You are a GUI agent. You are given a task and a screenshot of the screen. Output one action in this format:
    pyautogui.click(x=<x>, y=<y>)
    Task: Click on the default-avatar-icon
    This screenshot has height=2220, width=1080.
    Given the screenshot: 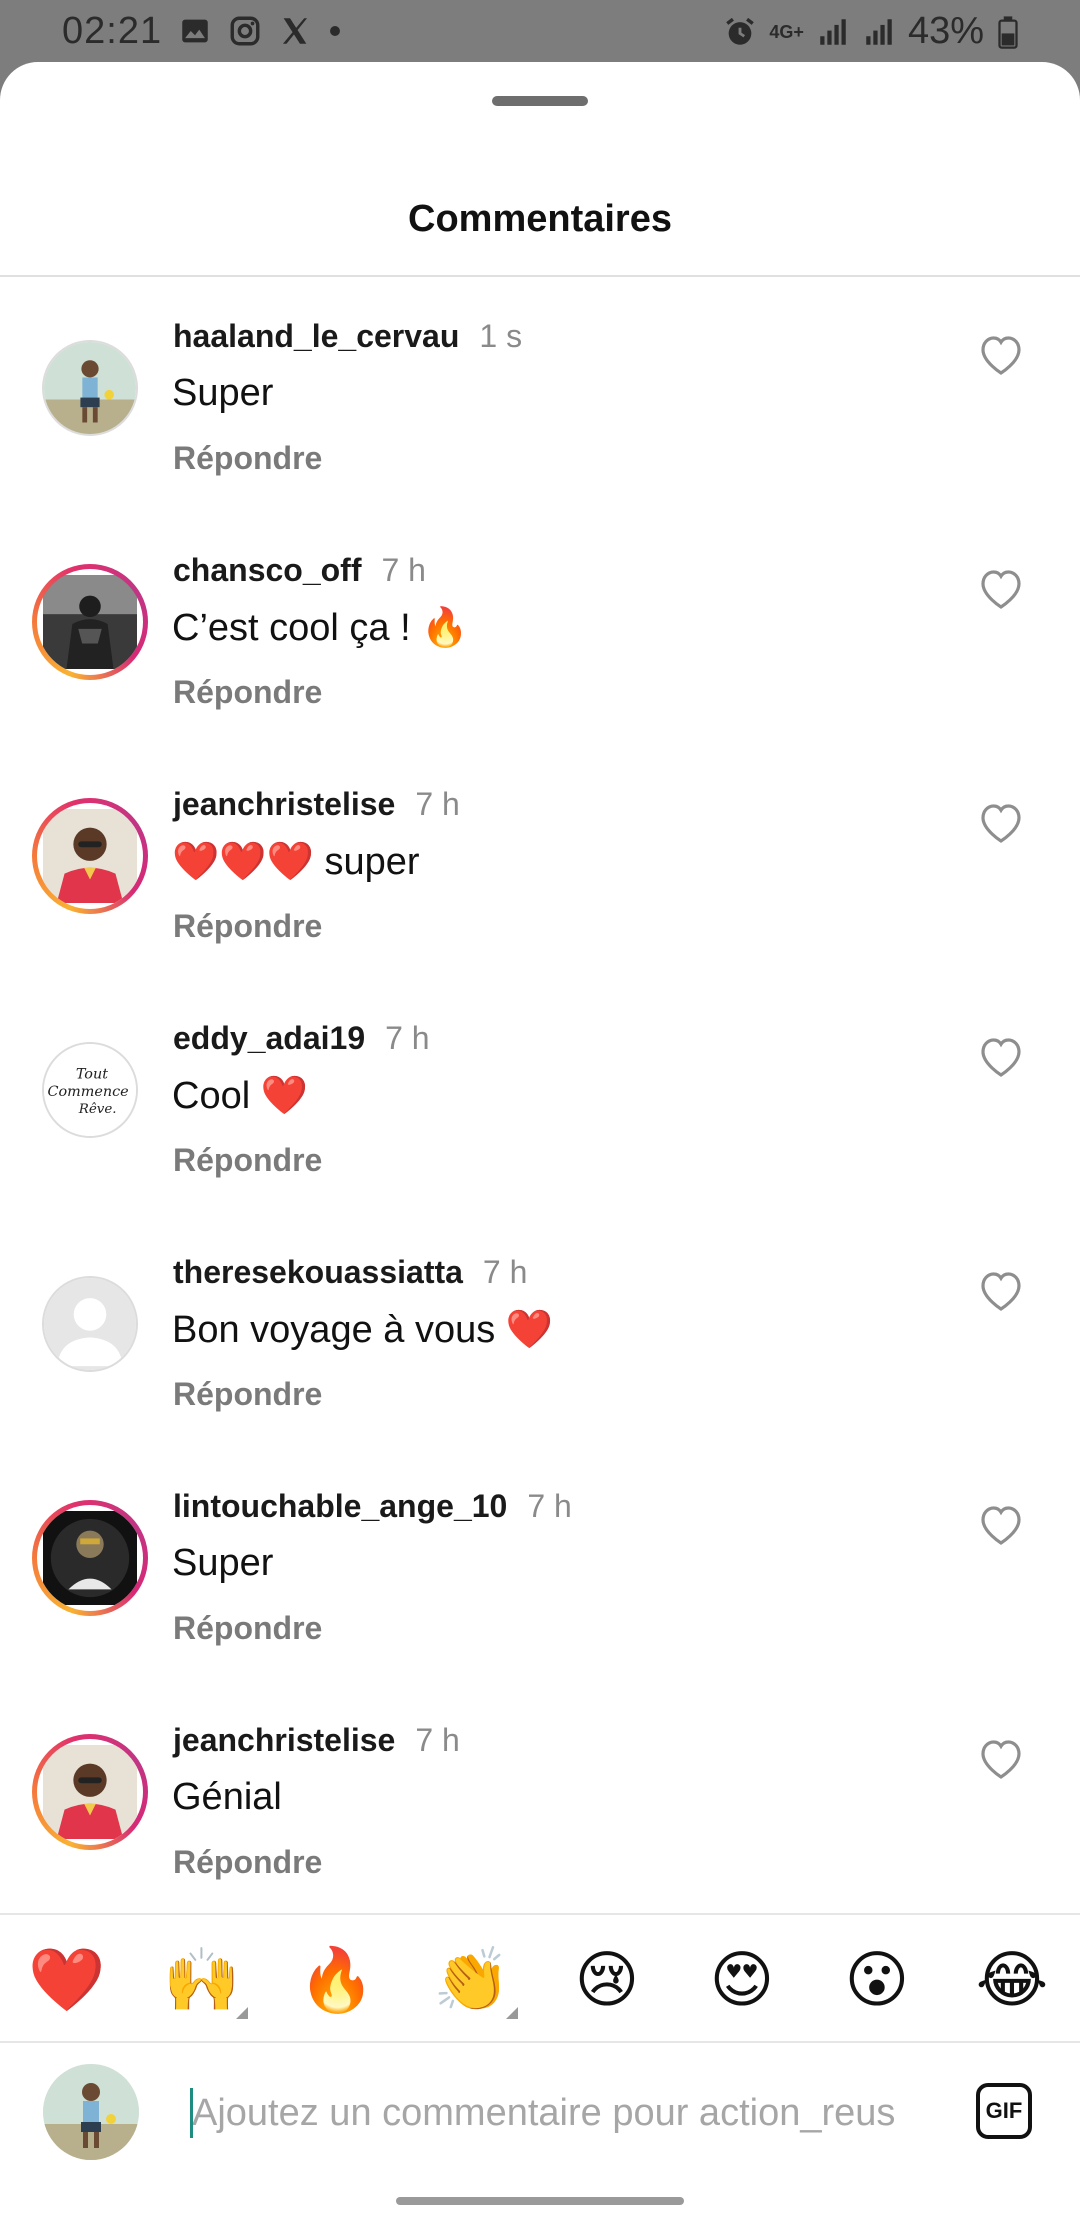 What is the action you would take?
    pyautogui.click(x=90, y=1324)
    